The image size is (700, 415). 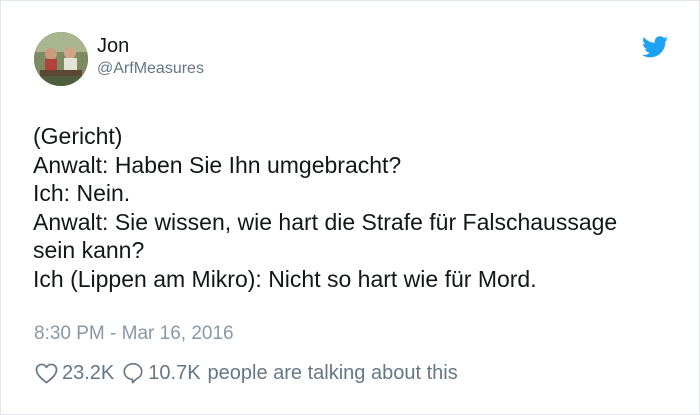 I want to click on tweet-line: (Gericht), so click(x=78, y=136).